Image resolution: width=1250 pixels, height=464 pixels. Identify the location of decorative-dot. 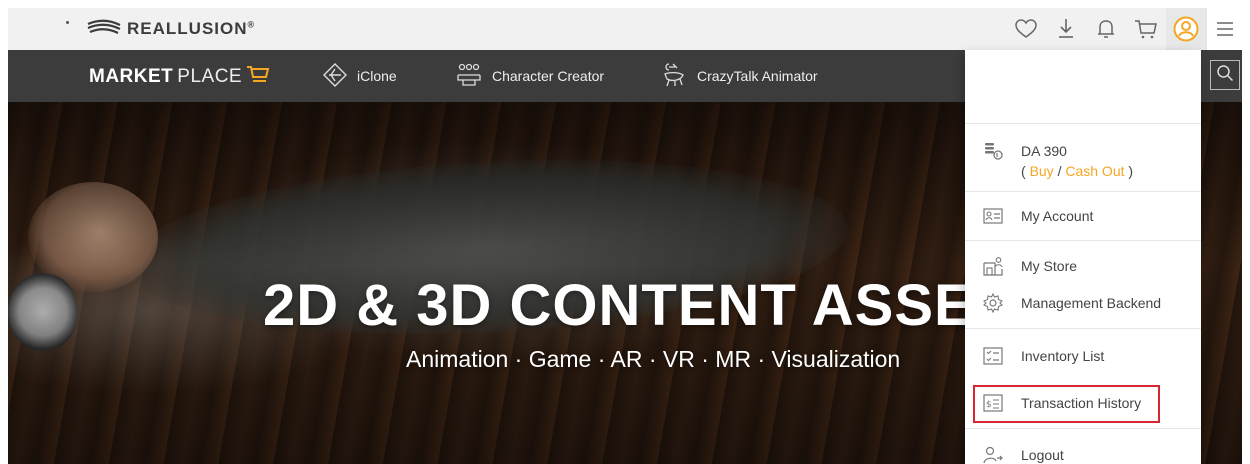
(67, 22).